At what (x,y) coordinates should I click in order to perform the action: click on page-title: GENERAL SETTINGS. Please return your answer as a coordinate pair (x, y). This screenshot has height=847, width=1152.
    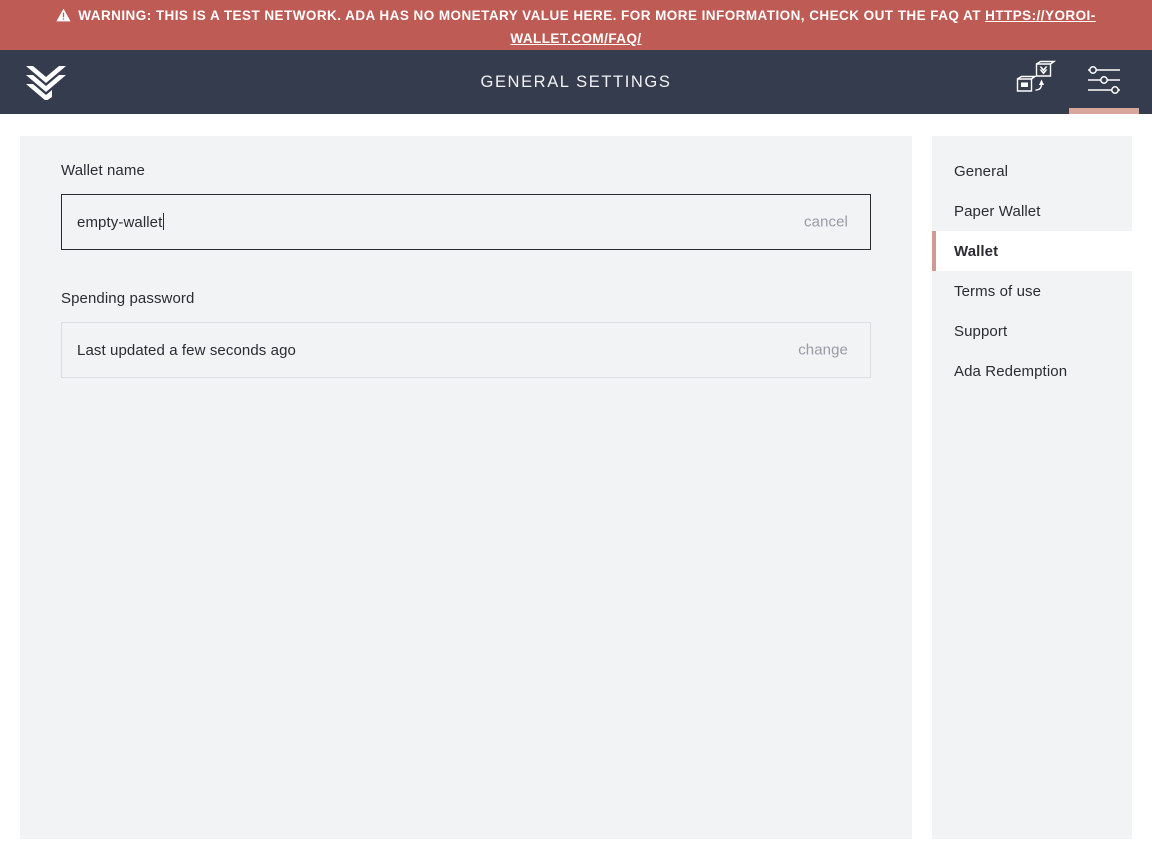
    Looking at the image, I should click on (576, 82).